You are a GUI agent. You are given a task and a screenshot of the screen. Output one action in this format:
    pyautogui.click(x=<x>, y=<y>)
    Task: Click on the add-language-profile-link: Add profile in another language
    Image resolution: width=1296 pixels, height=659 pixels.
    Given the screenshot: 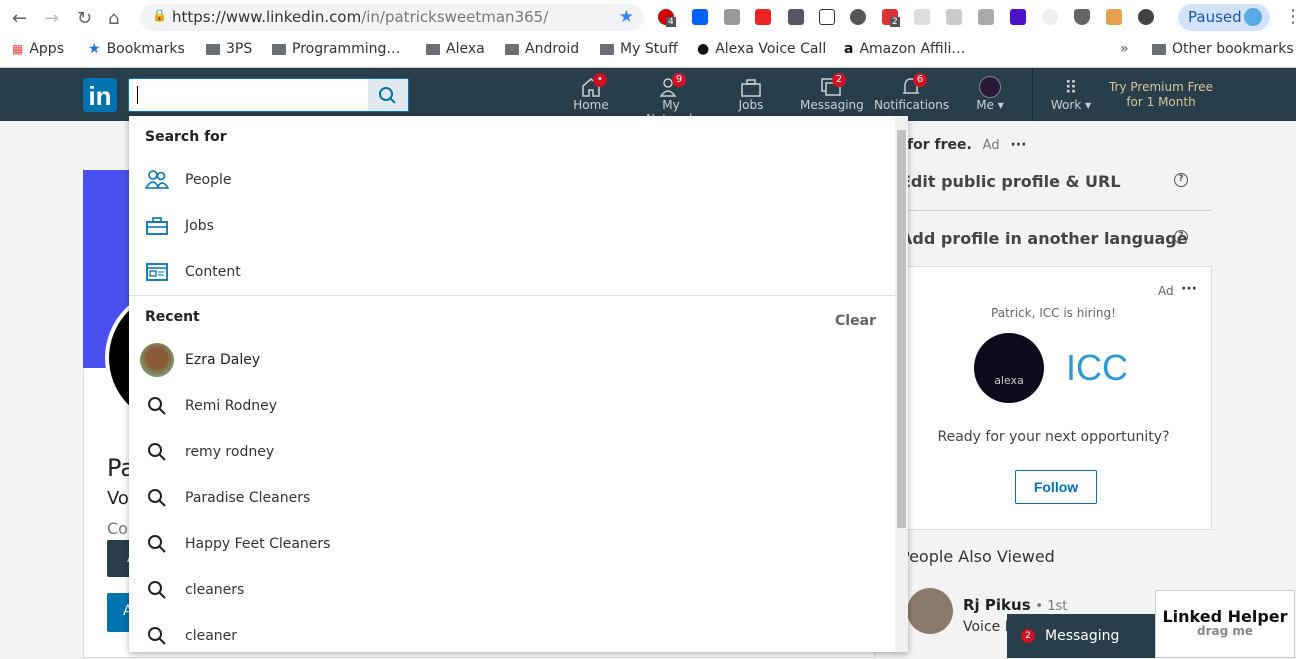 What is the action you would take?
    pyautogui.click(x=1044, y=238)
    